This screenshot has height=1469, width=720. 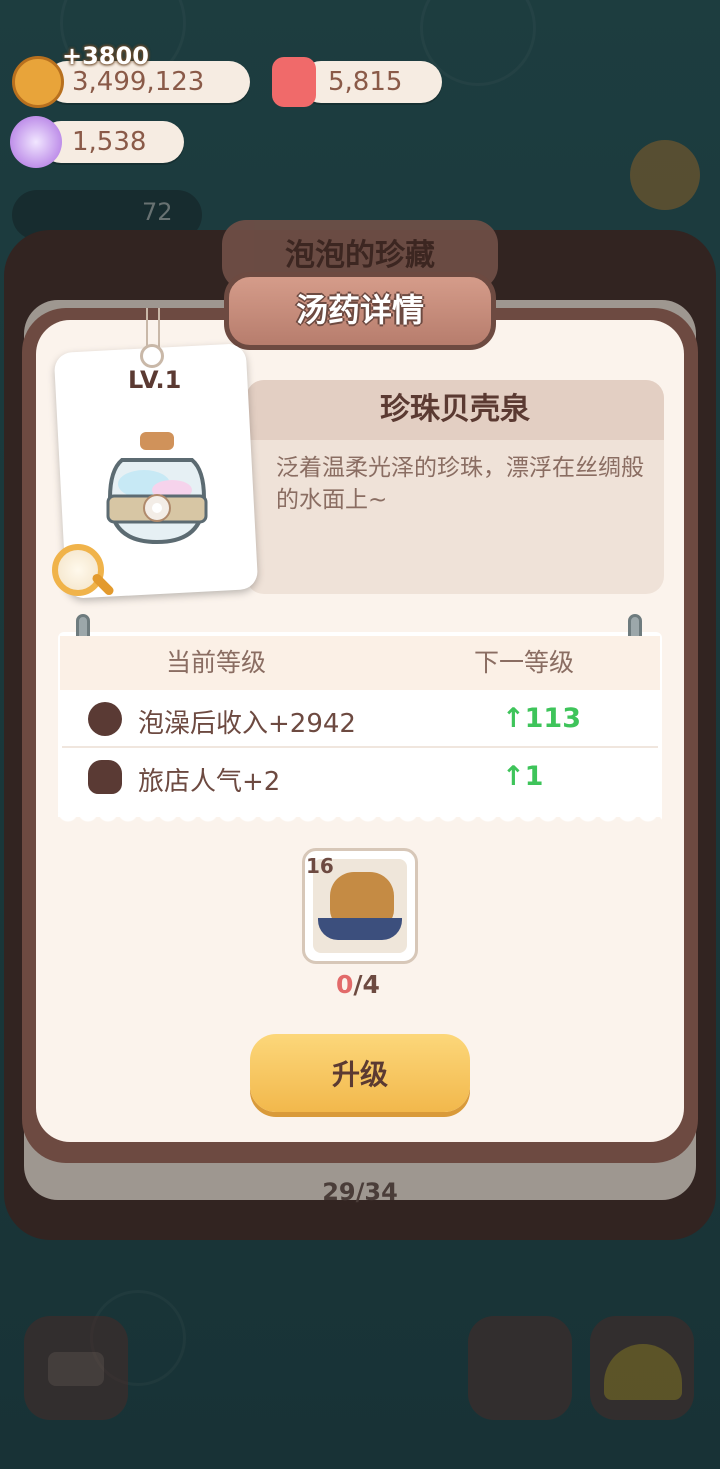 What do you see at coordinates (157, 488) in the screenshot?
I see `pearl-potion-icon` at bounding box center [157, 488].